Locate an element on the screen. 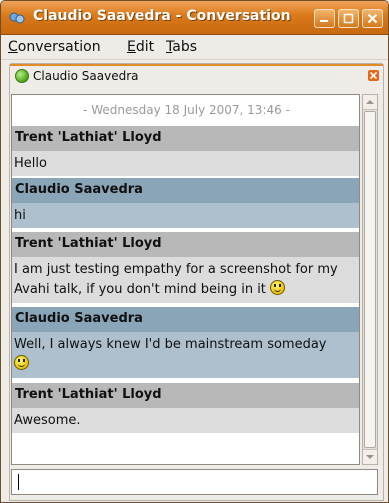 The height and width of the screenshot is (503, 389). message-body: Awesome. is located at coordinates (185, 420).